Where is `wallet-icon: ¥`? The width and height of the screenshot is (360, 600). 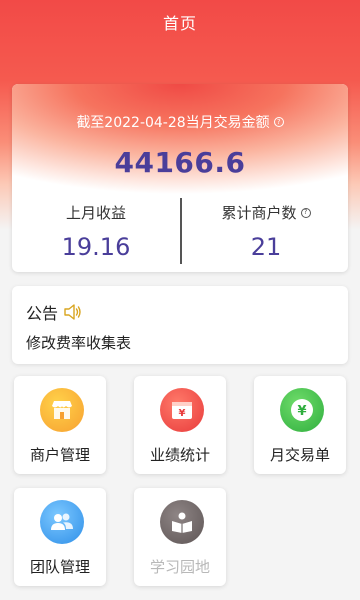
wallet-icon: ¥ is located at coordinates (182, 410).